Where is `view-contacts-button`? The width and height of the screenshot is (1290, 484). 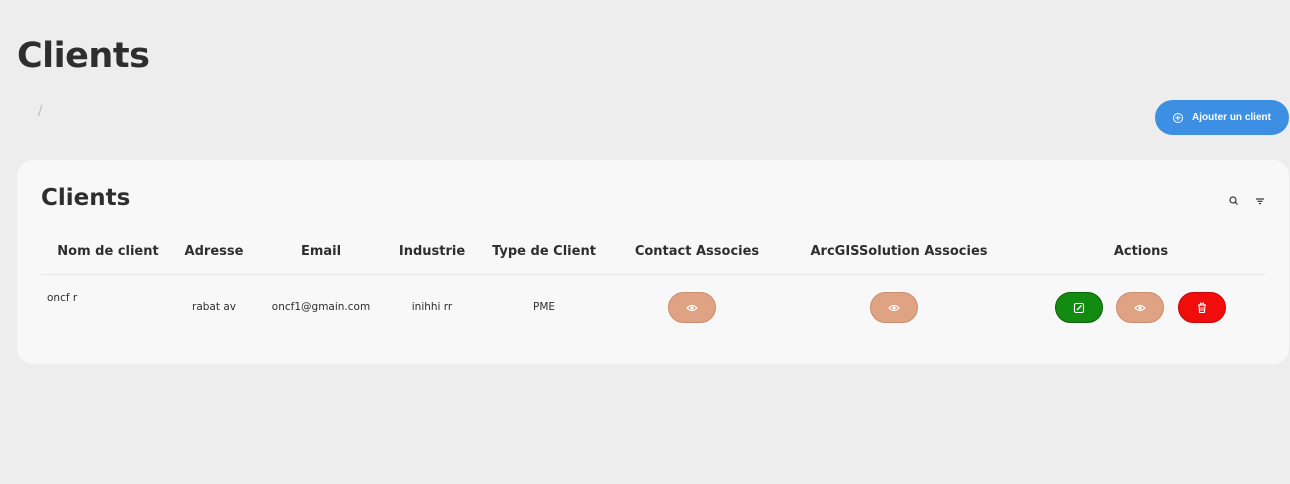
view-contacts-button is located at coordinates (692, 307).